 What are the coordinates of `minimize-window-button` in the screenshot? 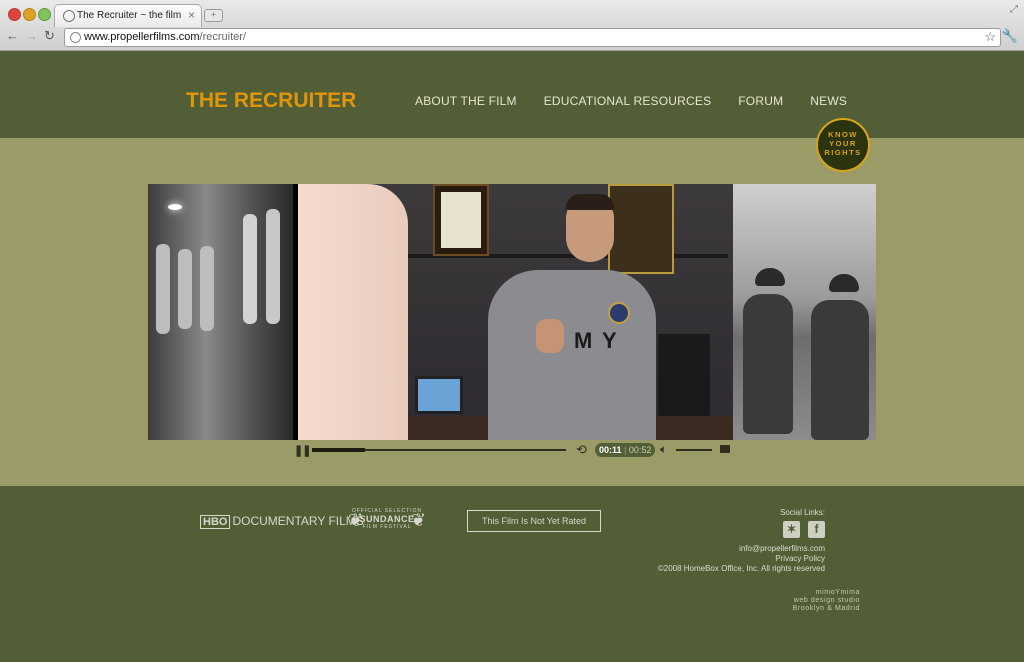 It's located at (29, 14).